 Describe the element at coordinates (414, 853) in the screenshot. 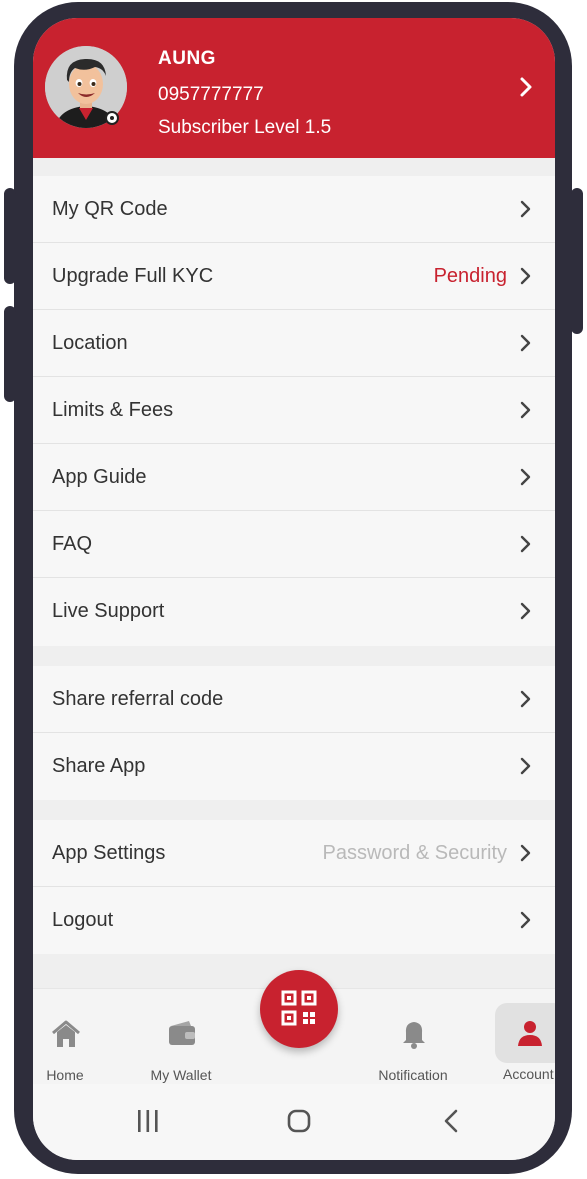

I see `settings-hint: Password & Security` at that location.